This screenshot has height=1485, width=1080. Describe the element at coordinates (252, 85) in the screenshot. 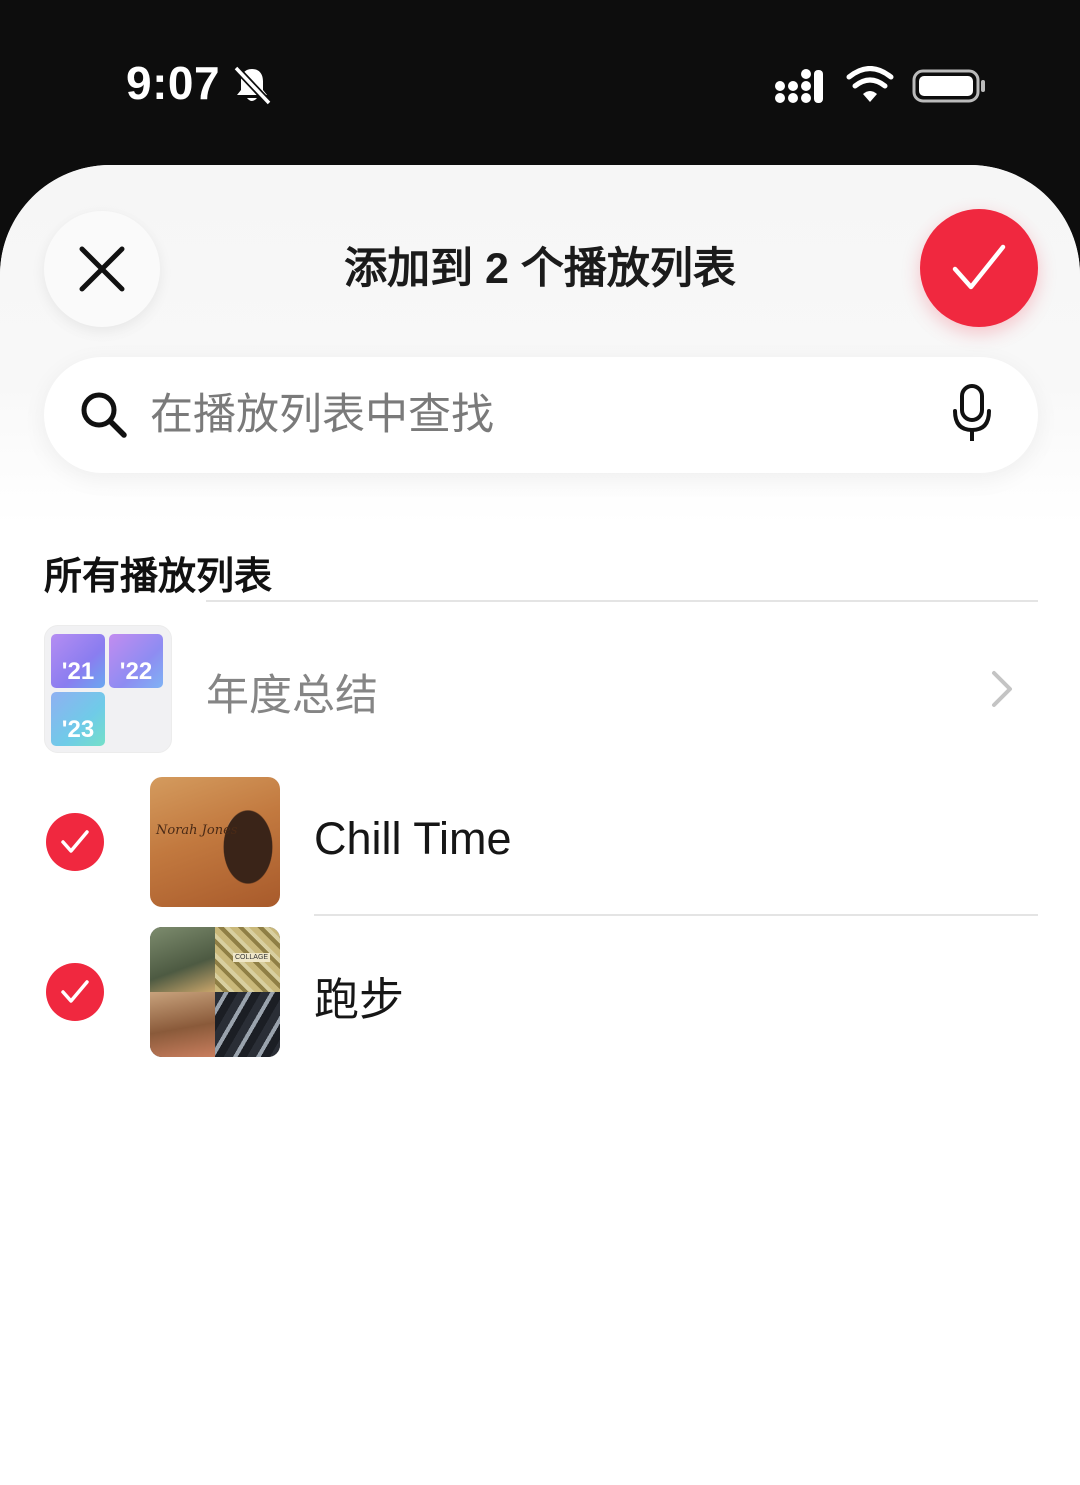

I see `bell-slash-icon` at that location.